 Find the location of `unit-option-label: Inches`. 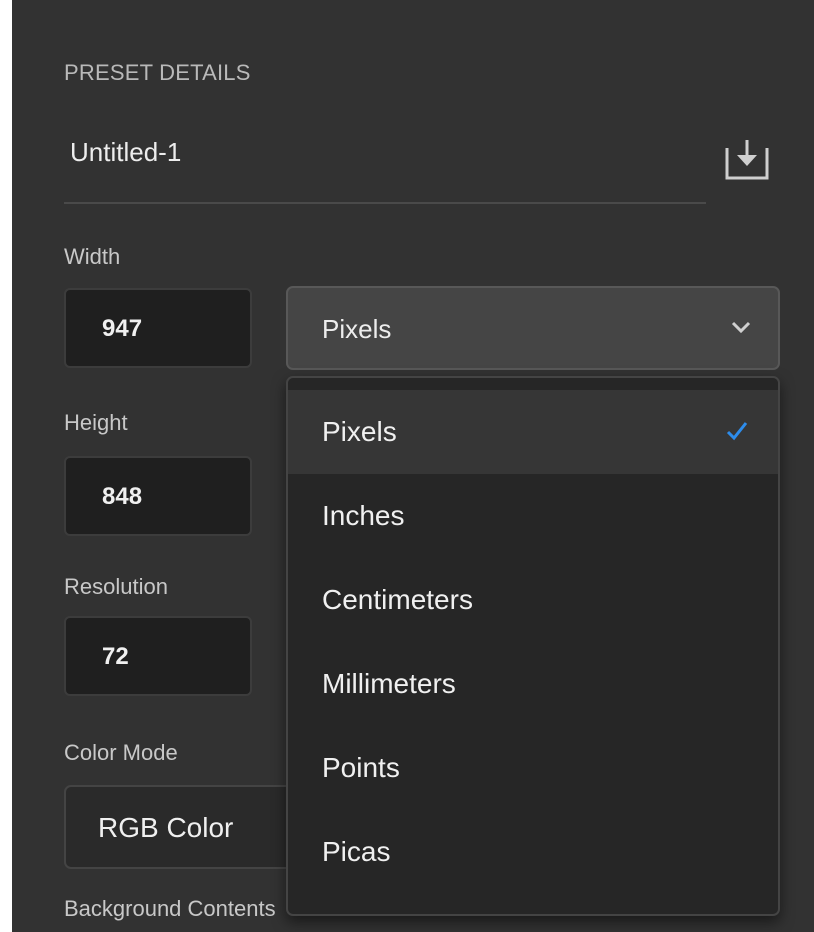

unit-option-label: Inches is located at coordinates (363, 515).